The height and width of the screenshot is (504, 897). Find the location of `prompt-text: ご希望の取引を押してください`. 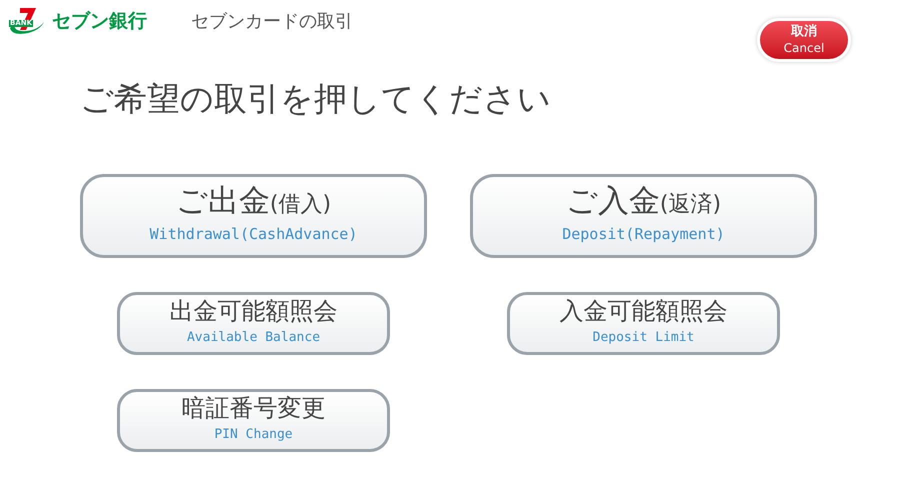

prompt-text: ご希望の取引を押してください is located at coordinates (315, 98).